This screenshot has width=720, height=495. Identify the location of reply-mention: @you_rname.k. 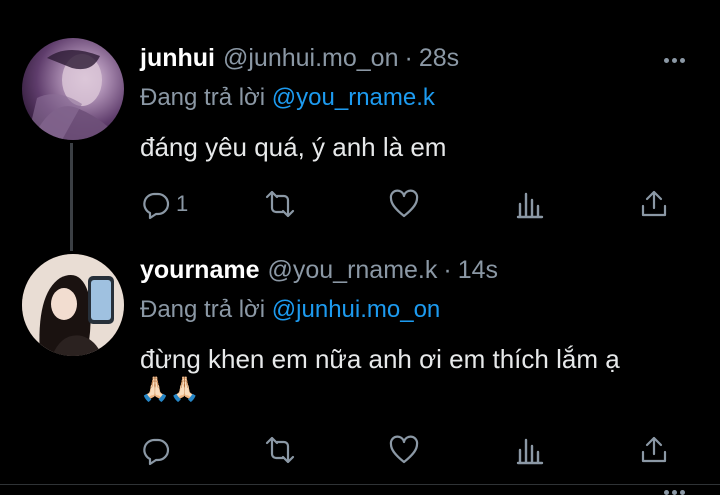
(353, 97).